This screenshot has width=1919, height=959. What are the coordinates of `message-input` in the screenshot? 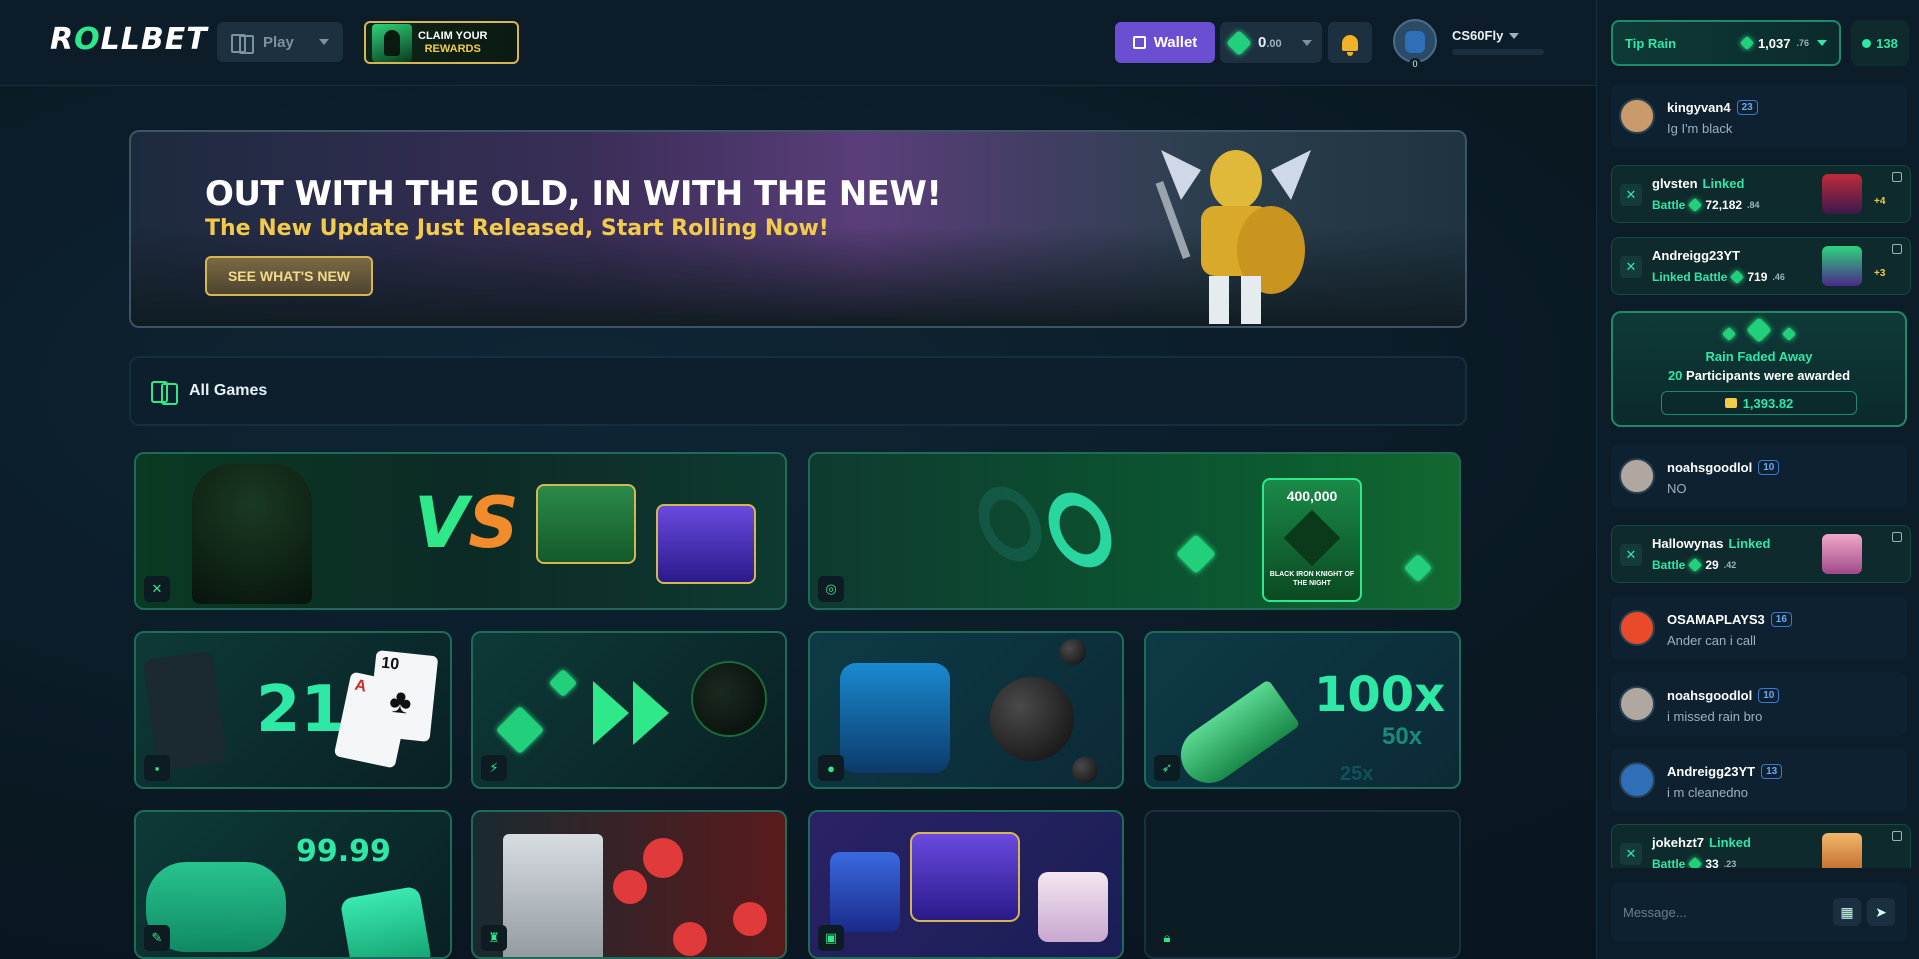 It's located at (1725, 912).